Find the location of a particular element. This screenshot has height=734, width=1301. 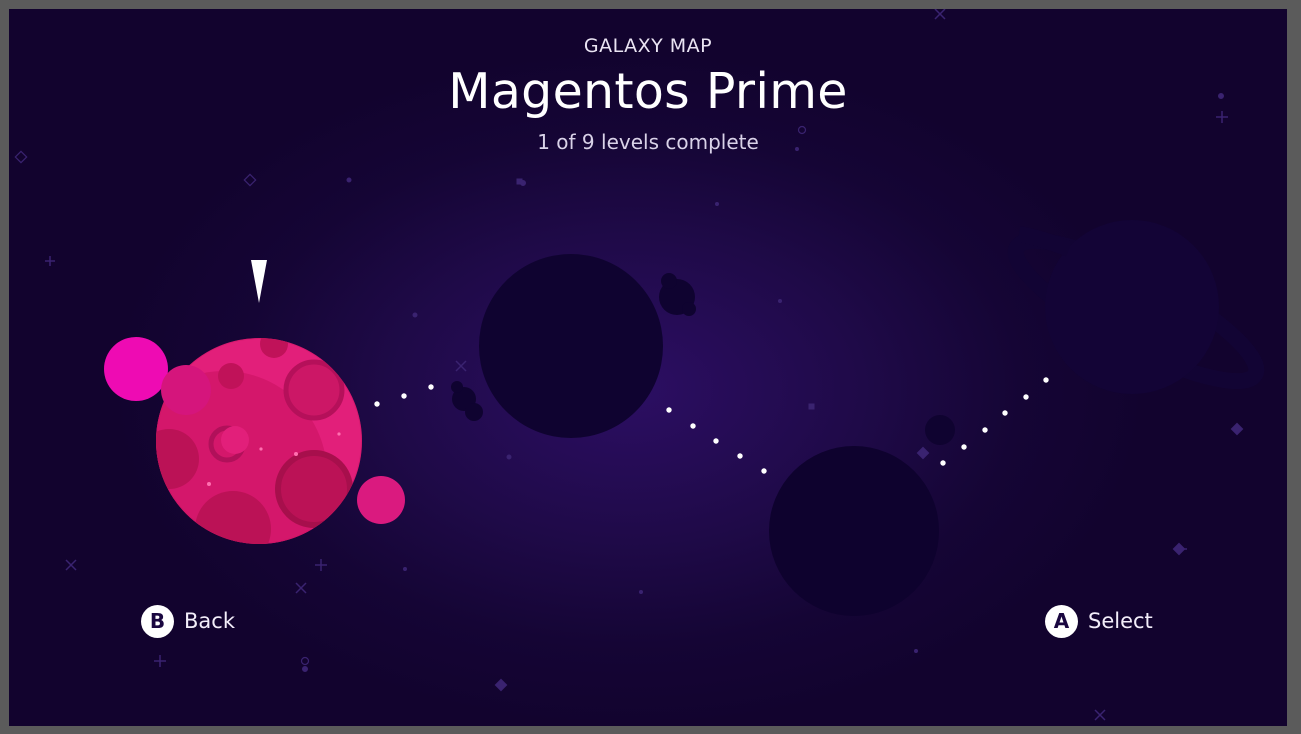

select-label: Select is located at coordinates (1120, 621).